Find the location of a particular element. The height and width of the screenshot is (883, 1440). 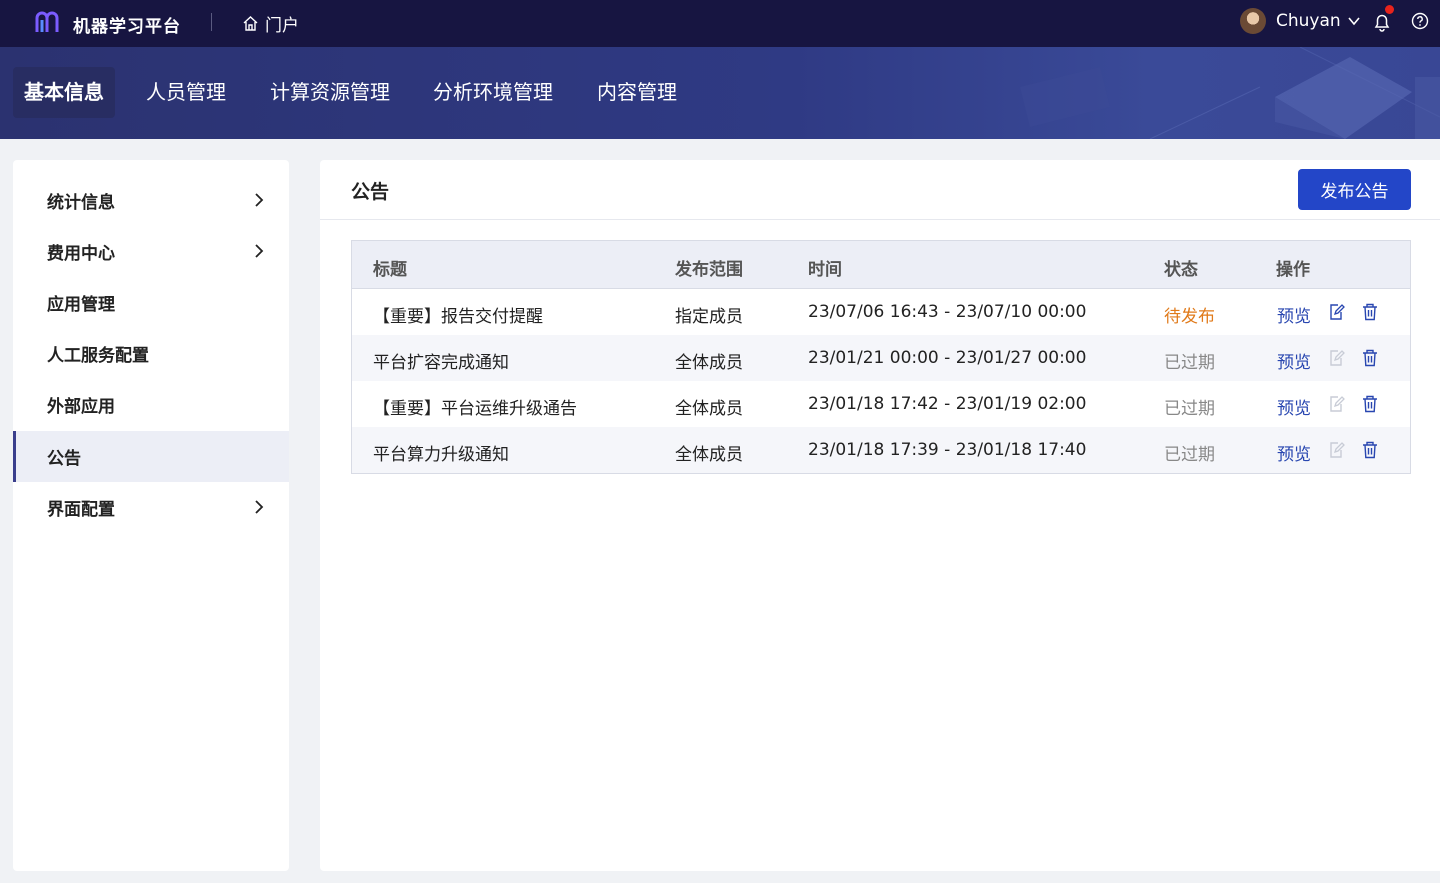

cell-scope: 指定成员 is located at coordinates (709, 317).